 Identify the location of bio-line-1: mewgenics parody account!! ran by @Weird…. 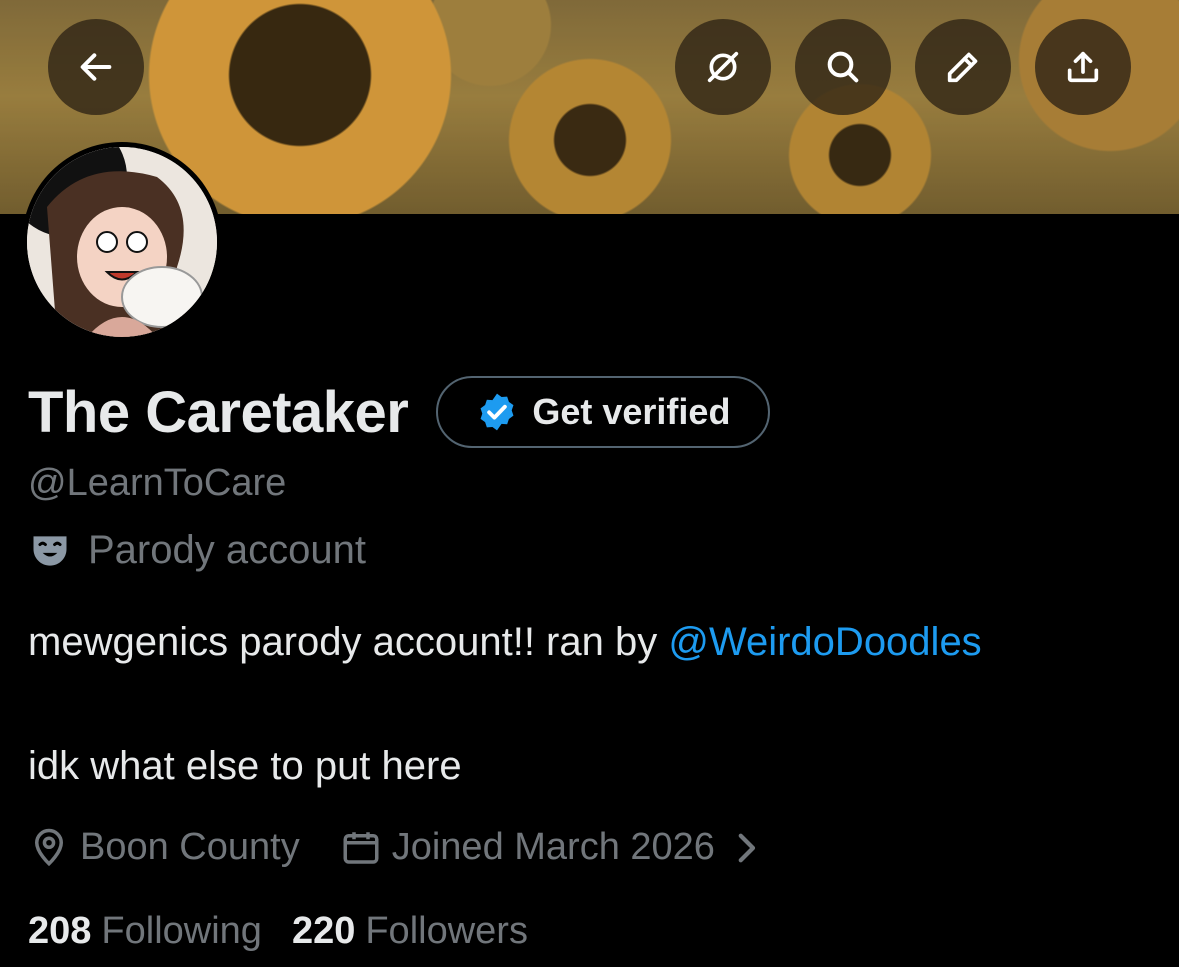
(505, 642).